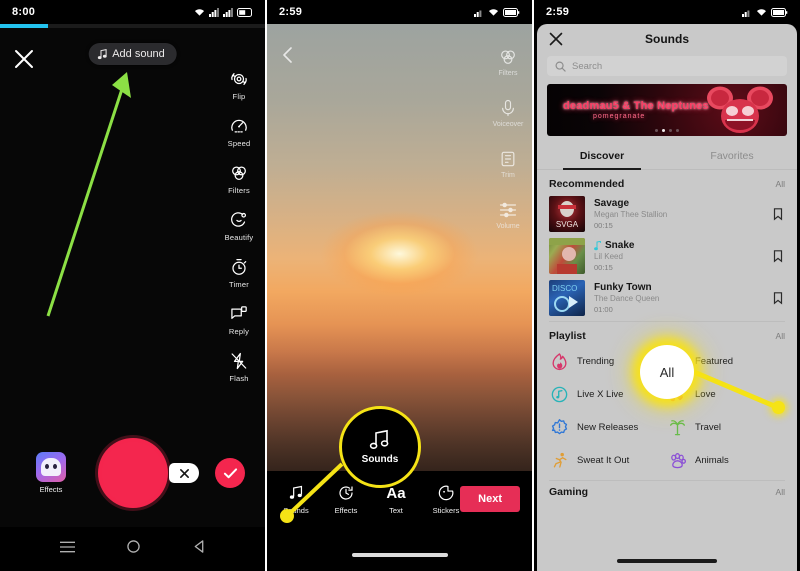  Describe the element at coordinates (569, 492) in the screenshot. I see `section-title: Gaming` at that location.